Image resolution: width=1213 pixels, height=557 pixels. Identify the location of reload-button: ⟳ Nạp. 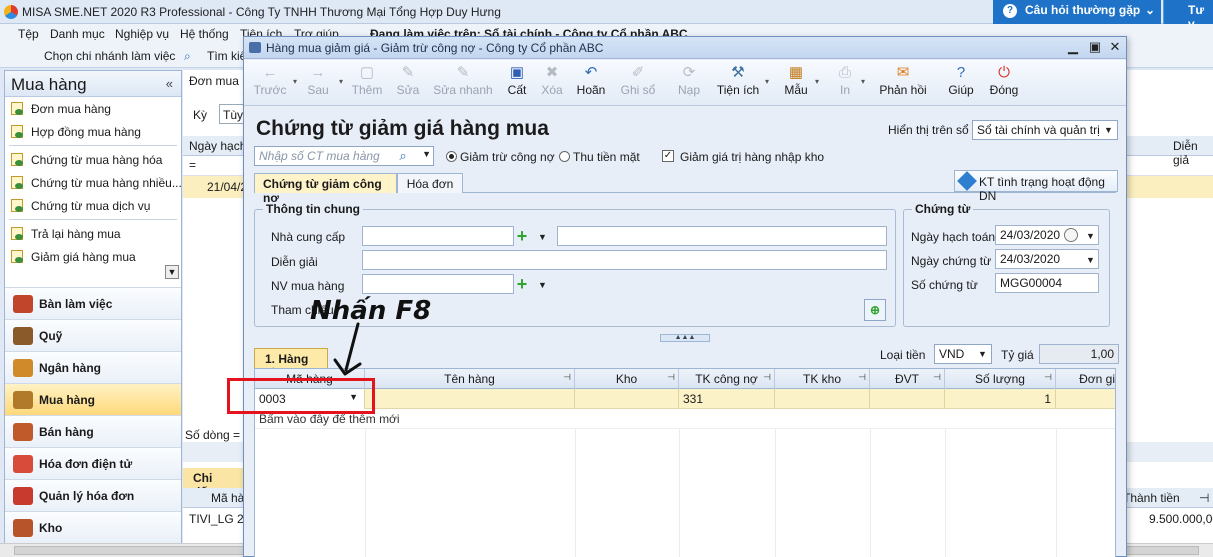
(689, 83).